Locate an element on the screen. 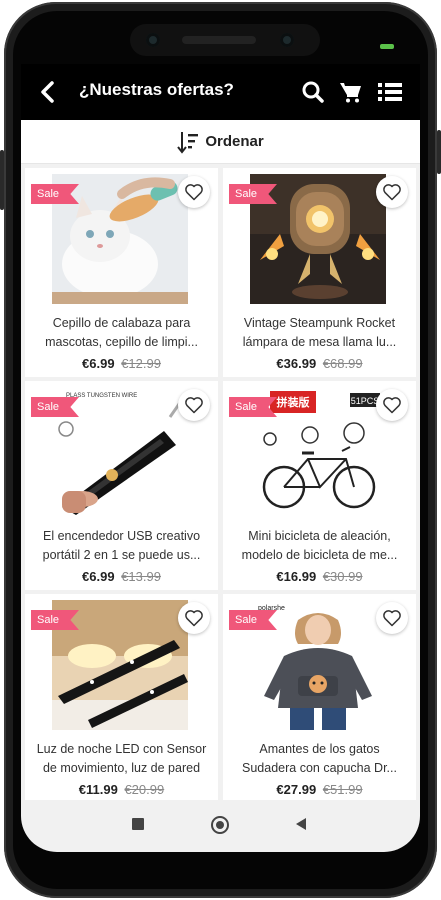  back-triangle-icon is located at coordinates (301, 824).